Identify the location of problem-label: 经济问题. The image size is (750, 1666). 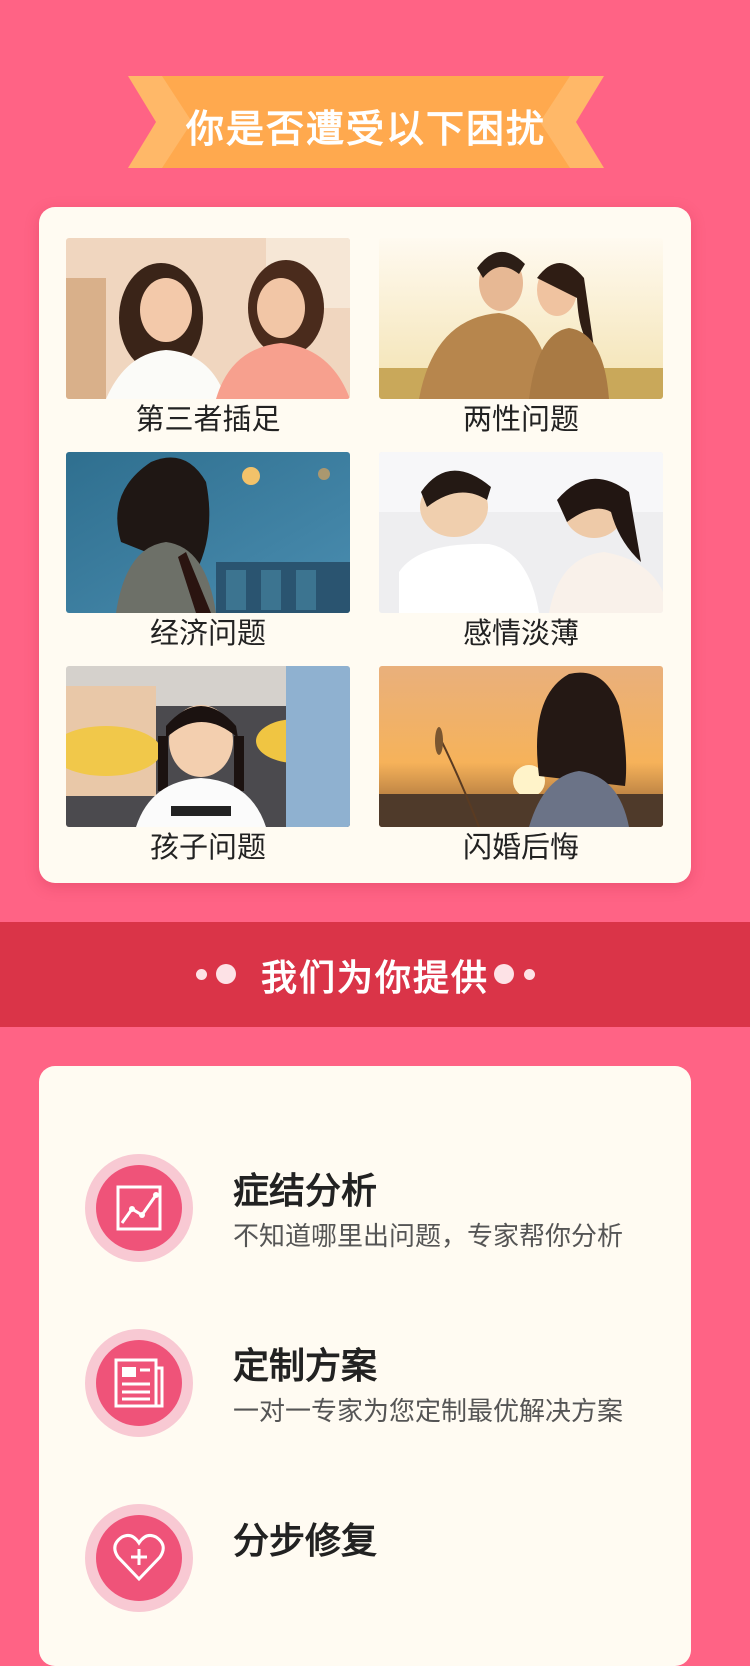
(207, 634).